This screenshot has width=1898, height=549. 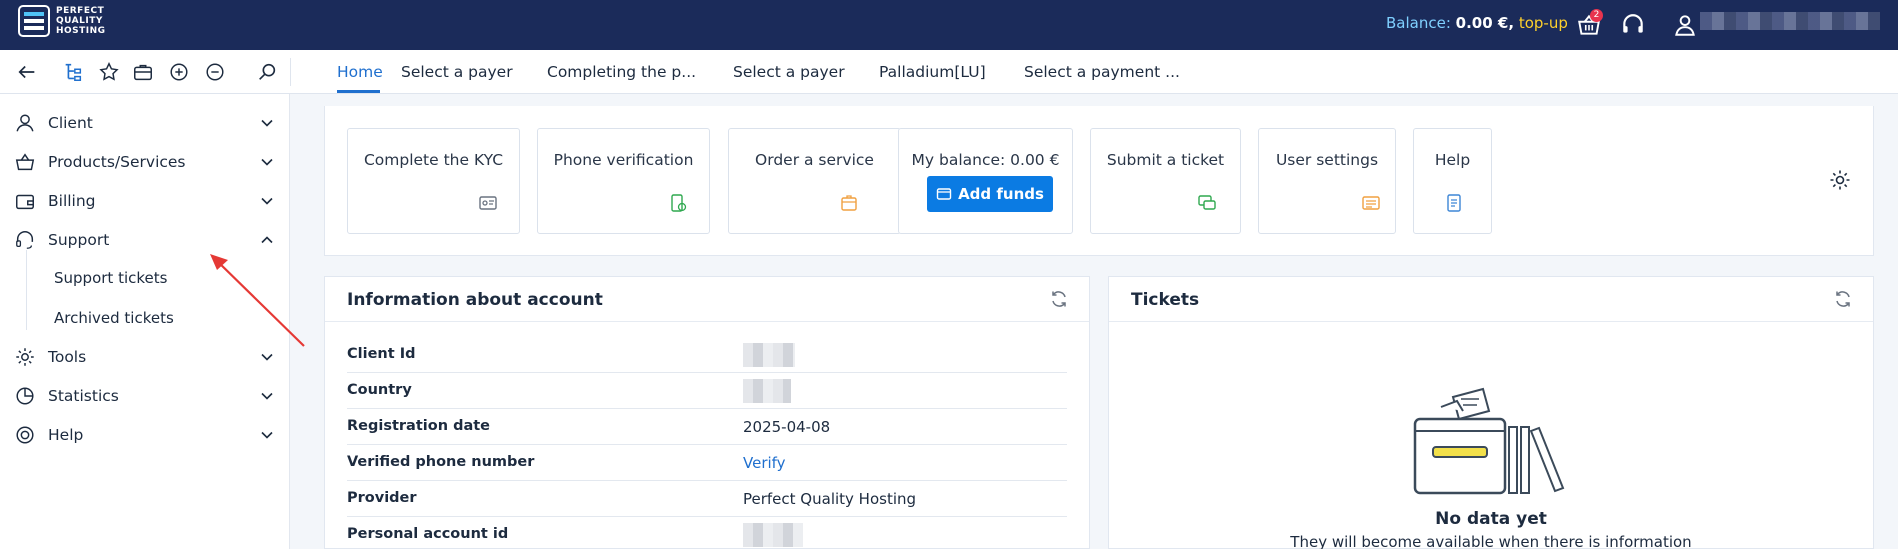 I want to click on balance-display: Balance: 0.00 €, top-up, so click(x=1477, y=23).